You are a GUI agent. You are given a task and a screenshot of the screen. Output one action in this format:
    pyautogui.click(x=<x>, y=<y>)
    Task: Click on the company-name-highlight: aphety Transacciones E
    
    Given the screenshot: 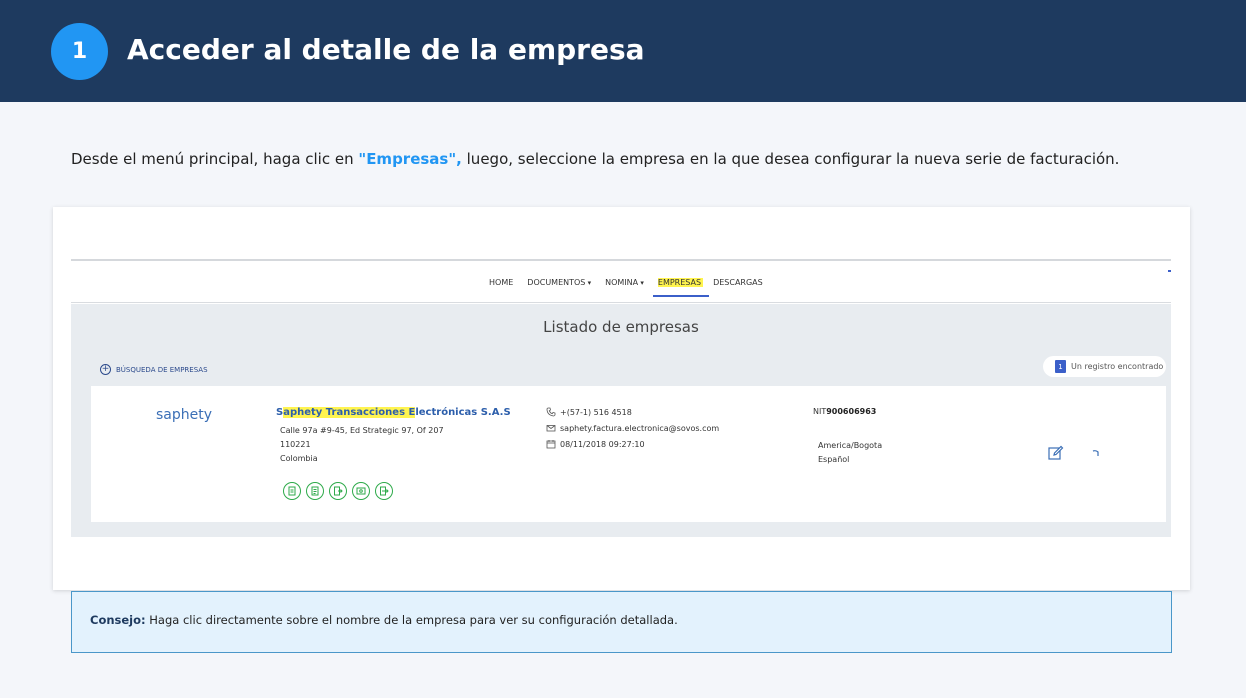 What is the action you would take?
    pyautogui.click(x=349, y=412)
    